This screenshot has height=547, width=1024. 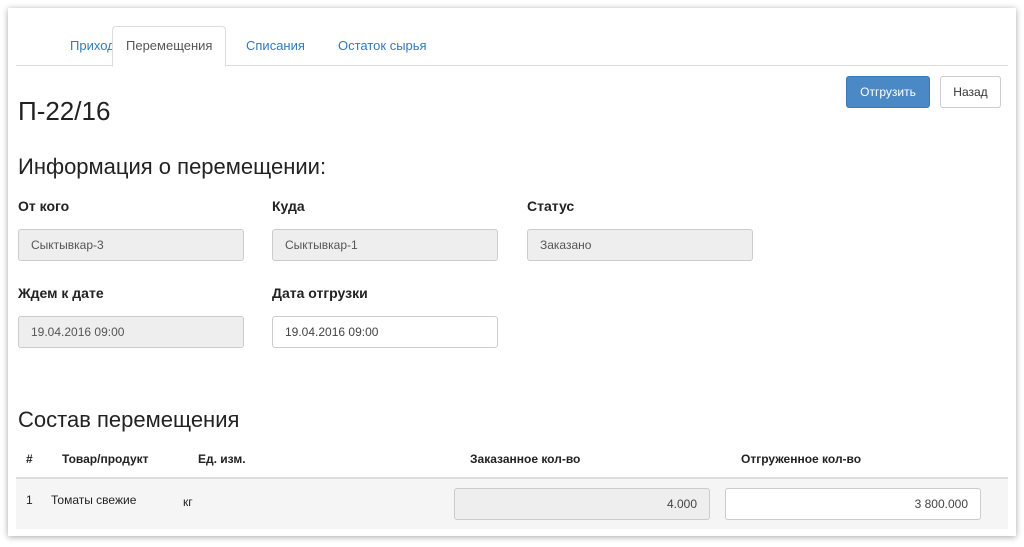 I want to click on back-button: Назад, so click(x=970, y=92).